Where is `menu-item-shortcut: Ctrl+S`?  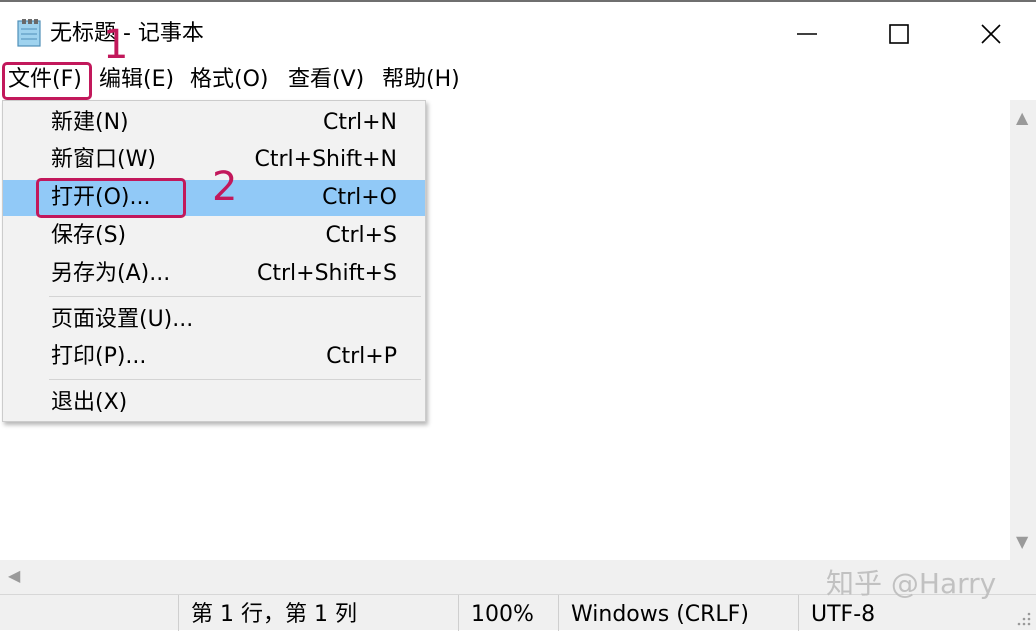
menu-item-shortcut: Ctrl+S is located at coordinates (361, 235).